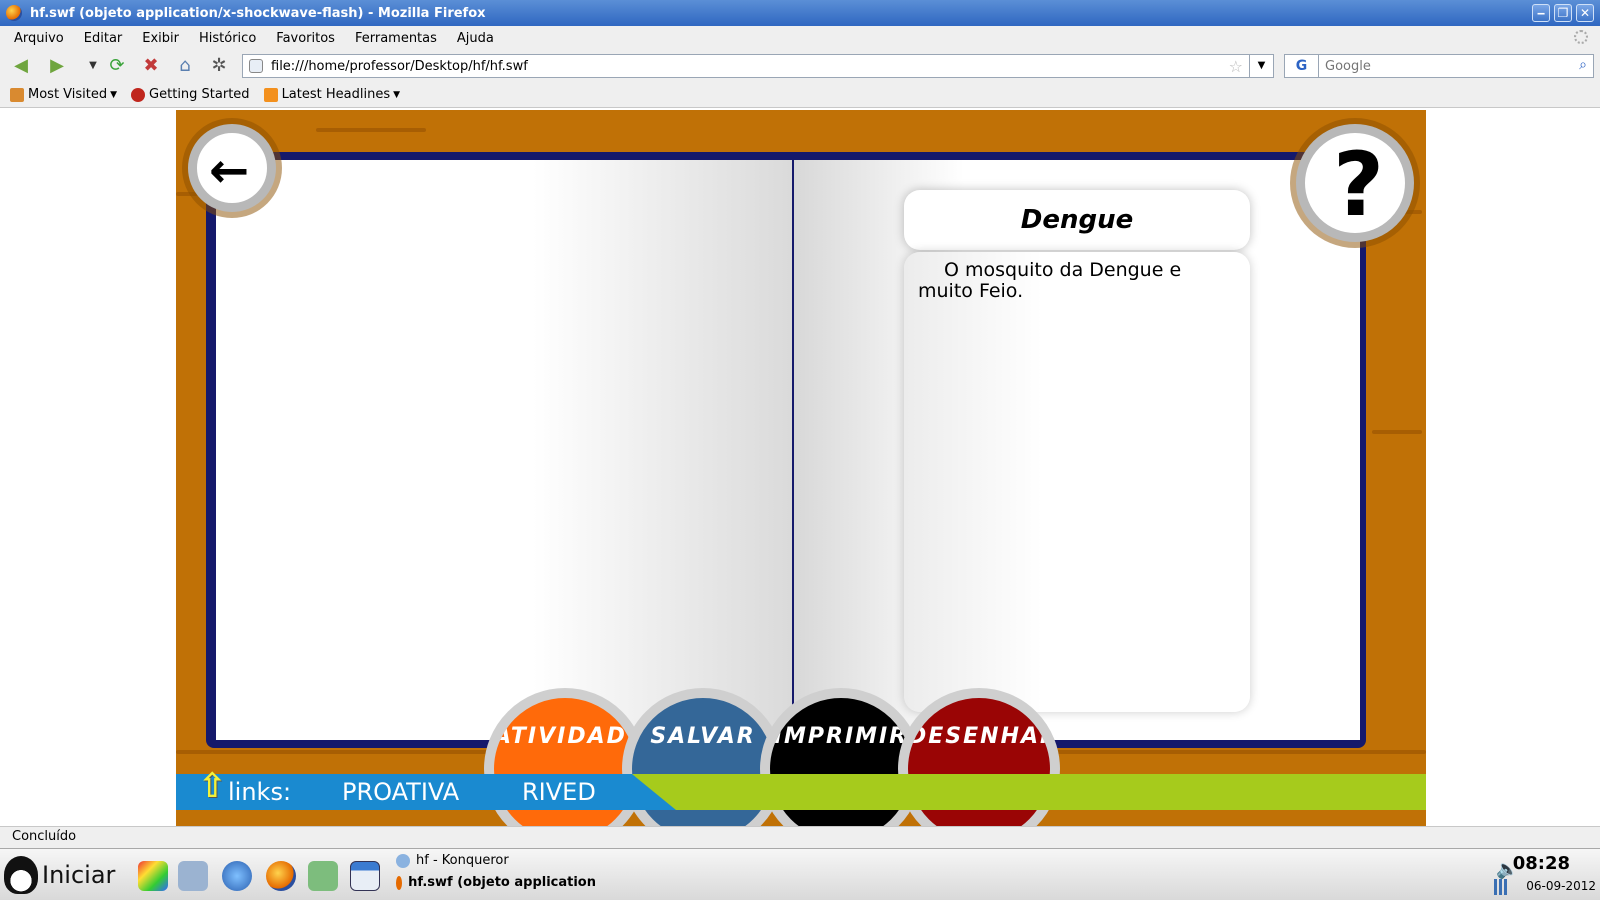 The width and height of the screenshot is (1600, 900). Describe the element at coordinates (17, 94) in the screenshot. I see `most-visited-icon` at that location.